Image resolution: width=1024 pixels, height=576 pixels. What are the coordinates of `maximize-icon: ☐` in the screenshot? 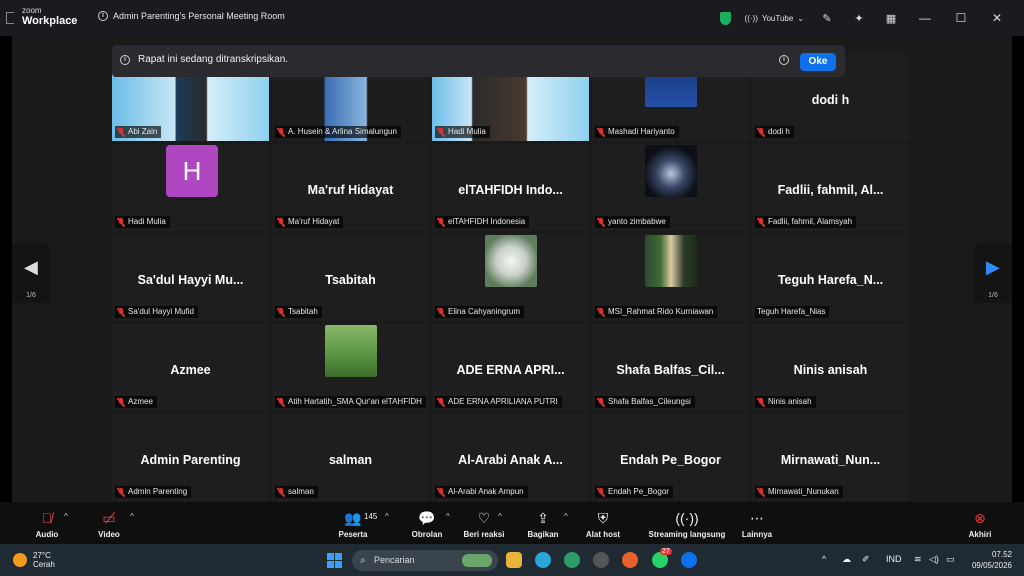 It's located at (961, 18).